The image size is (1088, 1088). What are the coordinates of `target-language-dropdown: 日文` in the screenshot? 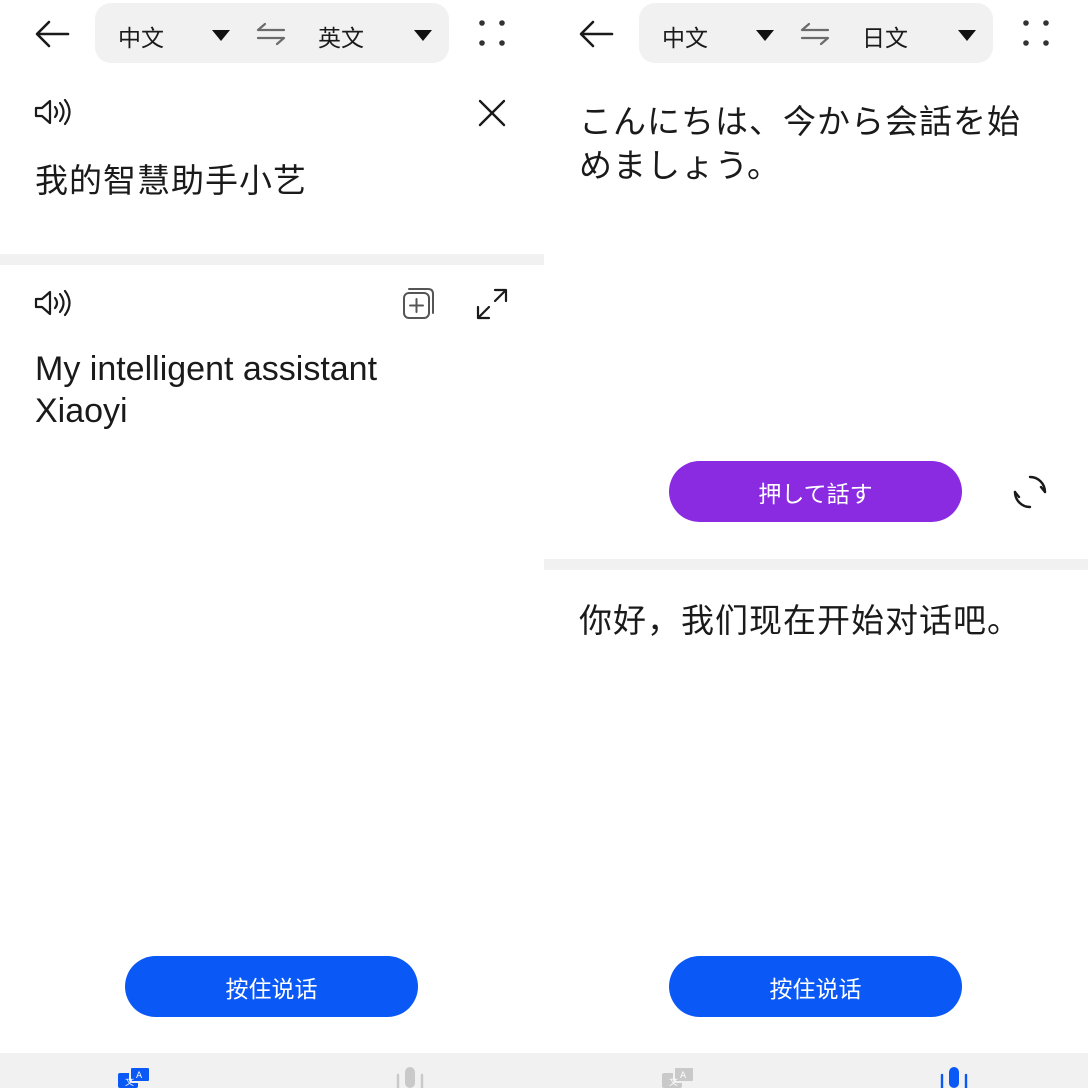 It's located at (916, 33).